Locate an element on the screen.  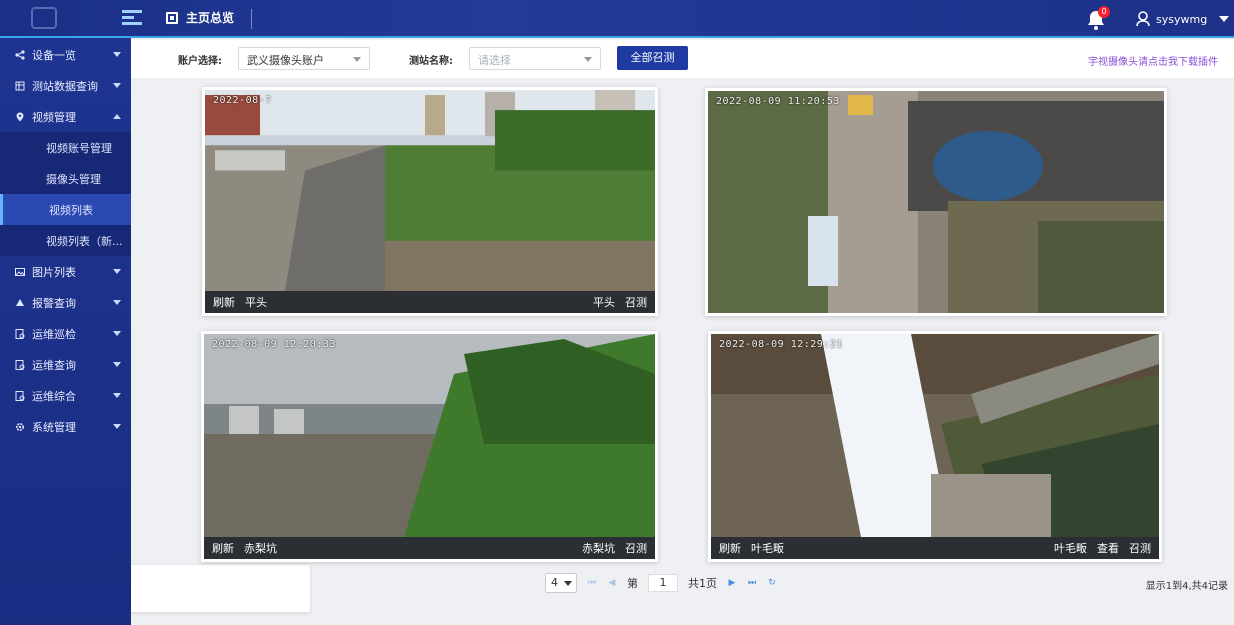
plugin-download-link: 宇视摄像头请点击我下载插件 is located at coordinates (1153, 60).